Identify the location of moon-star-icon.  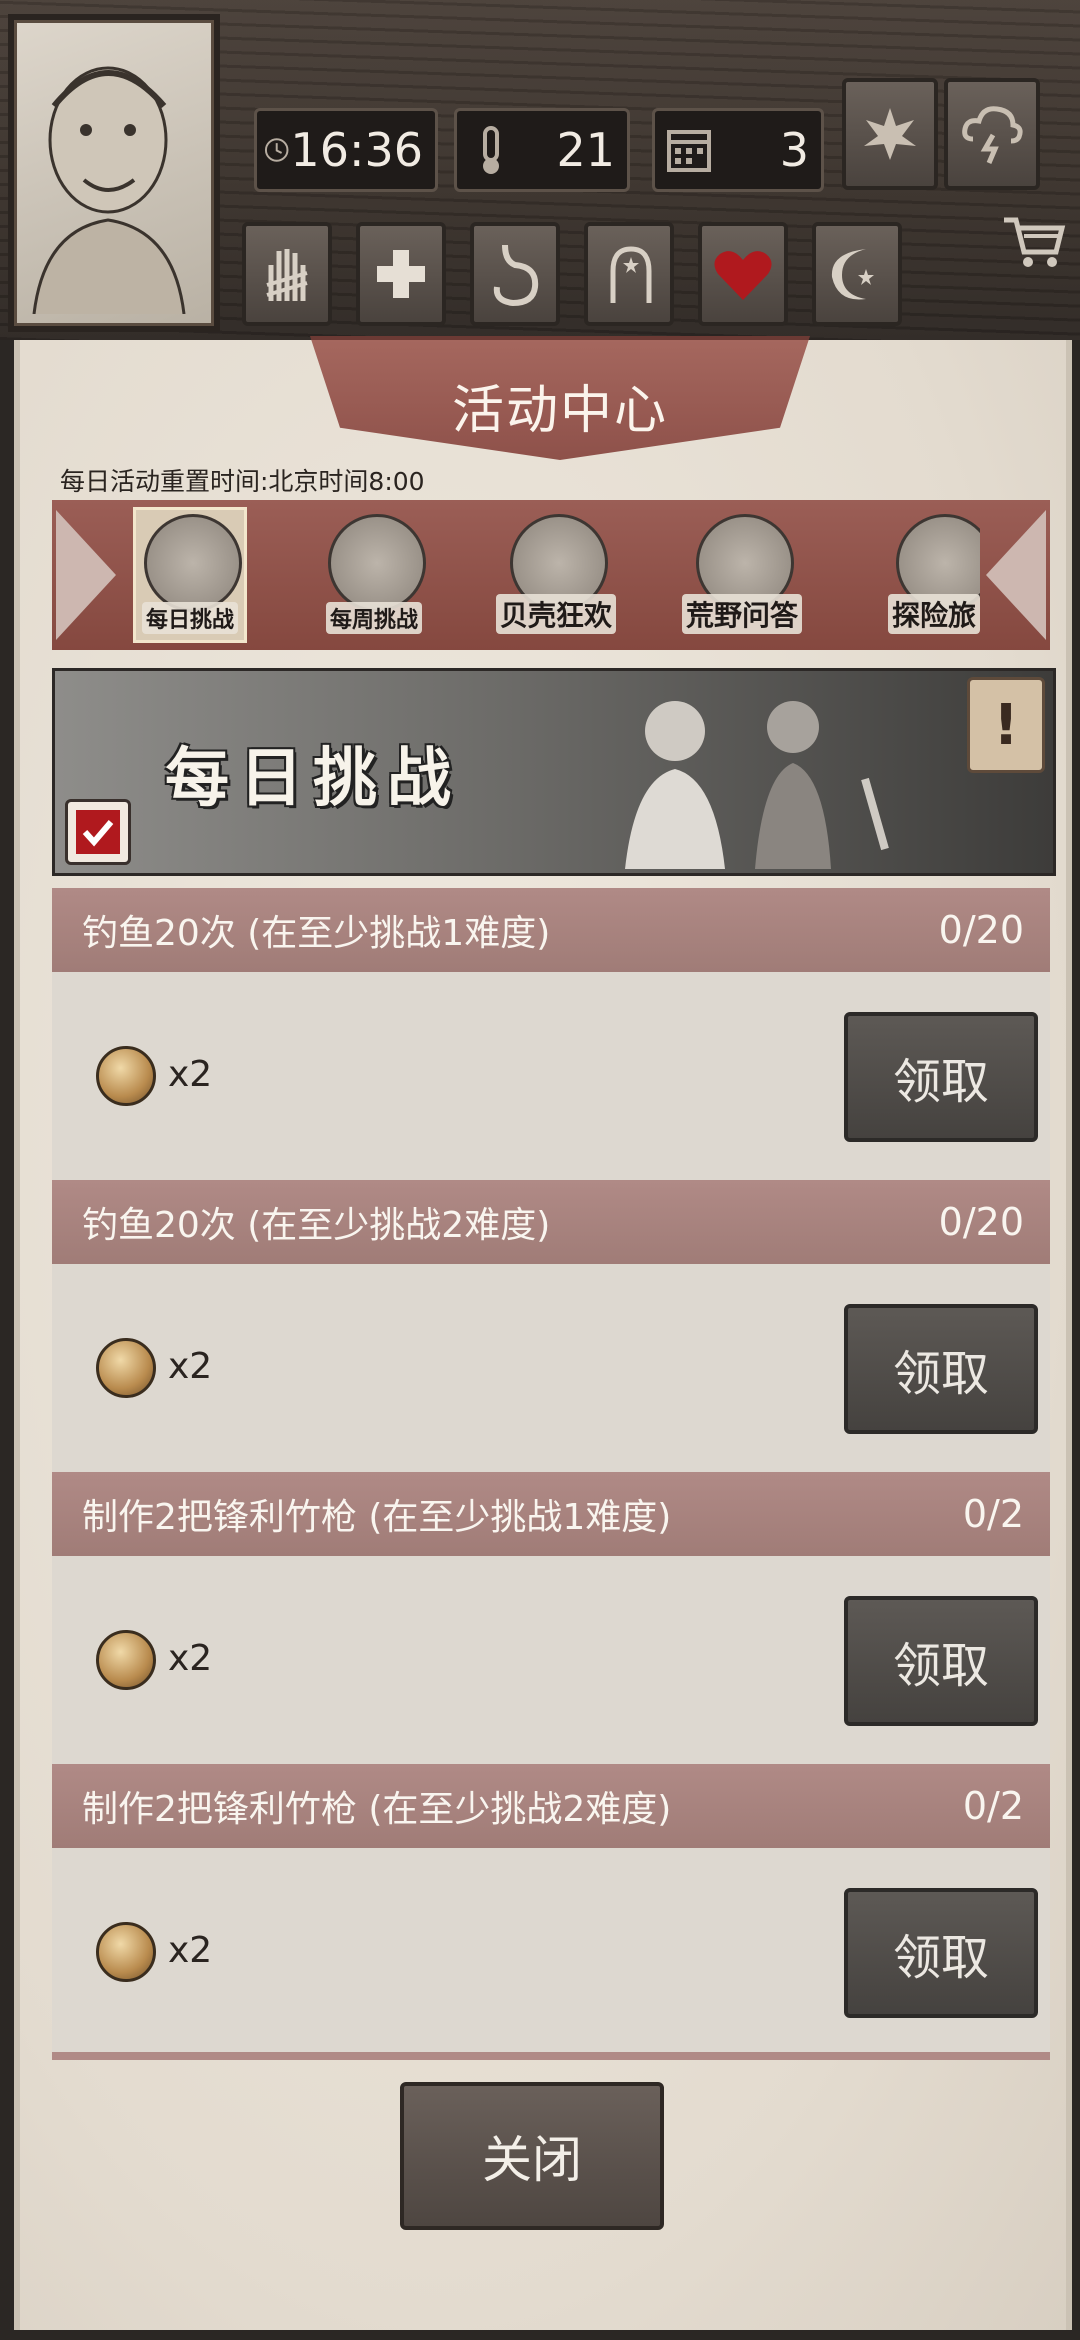
(852, 274).